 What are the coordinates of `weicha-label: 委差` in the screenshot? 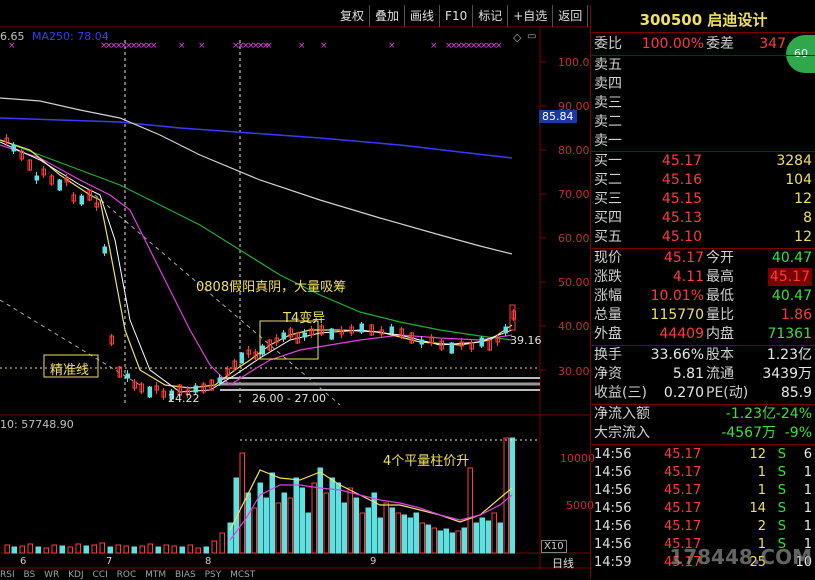 It's located at (720, 44).